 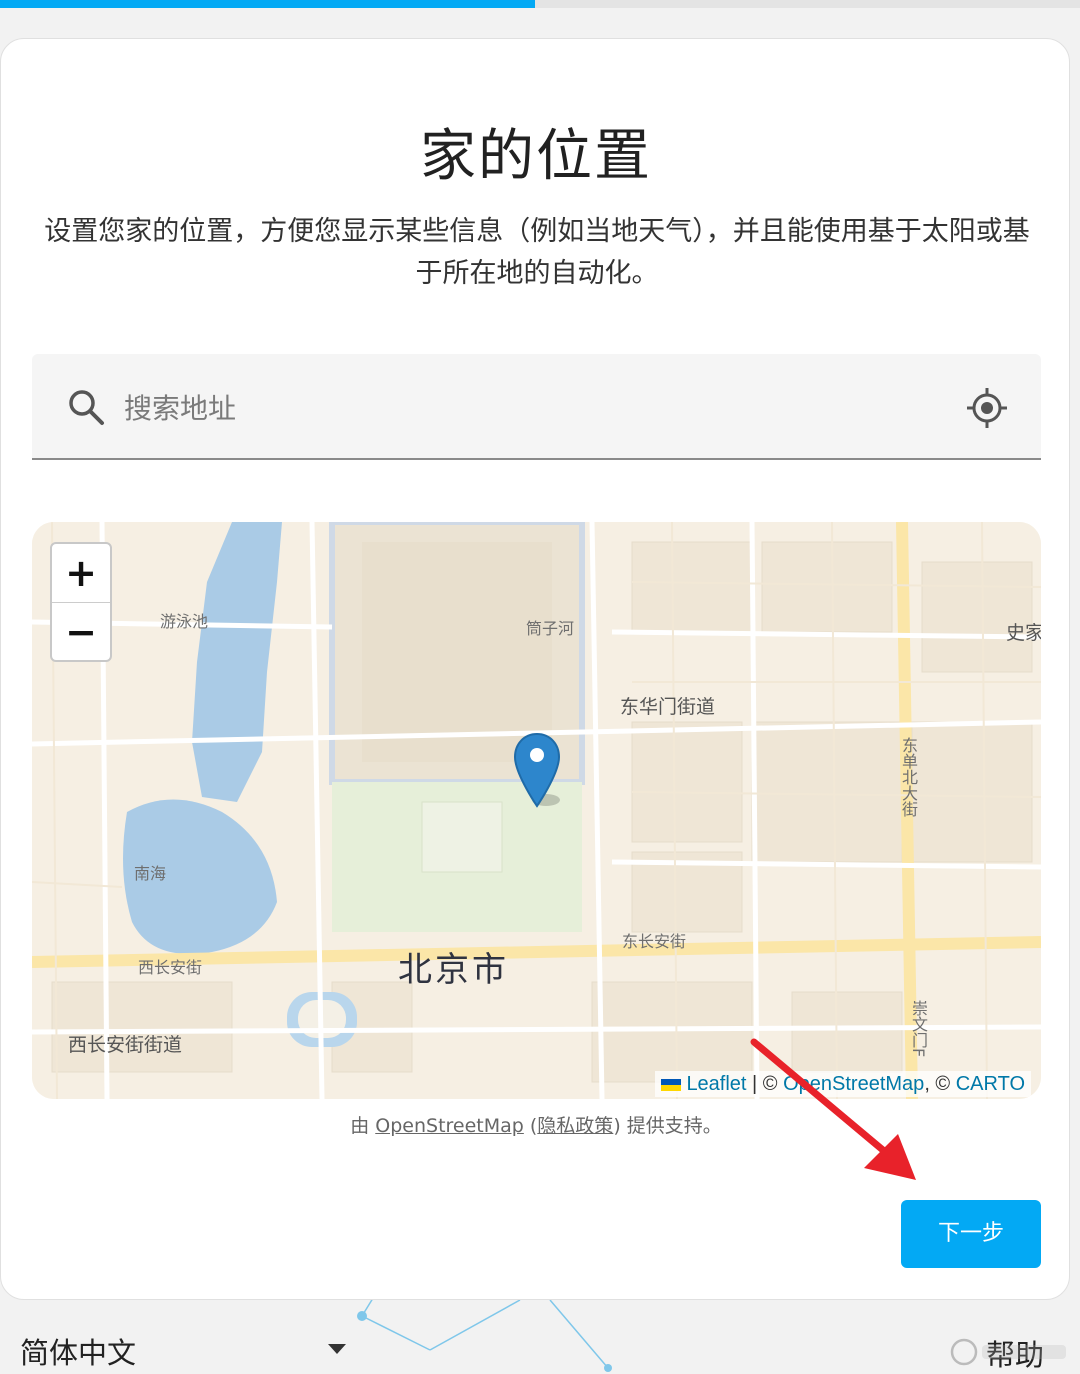 What do you see at coordinates (185, 1350) in the screenshot?
I see `language-selector: 简体中文` at bounding box center [185, 1350].